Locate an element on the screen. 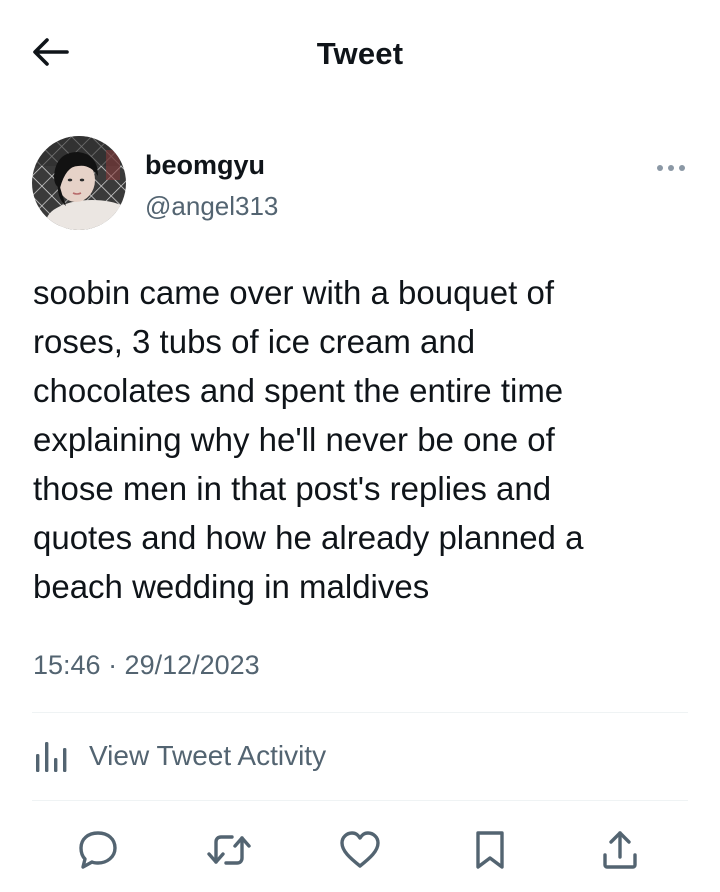  top-bar: Tweet is located at coordinates (360, 54).